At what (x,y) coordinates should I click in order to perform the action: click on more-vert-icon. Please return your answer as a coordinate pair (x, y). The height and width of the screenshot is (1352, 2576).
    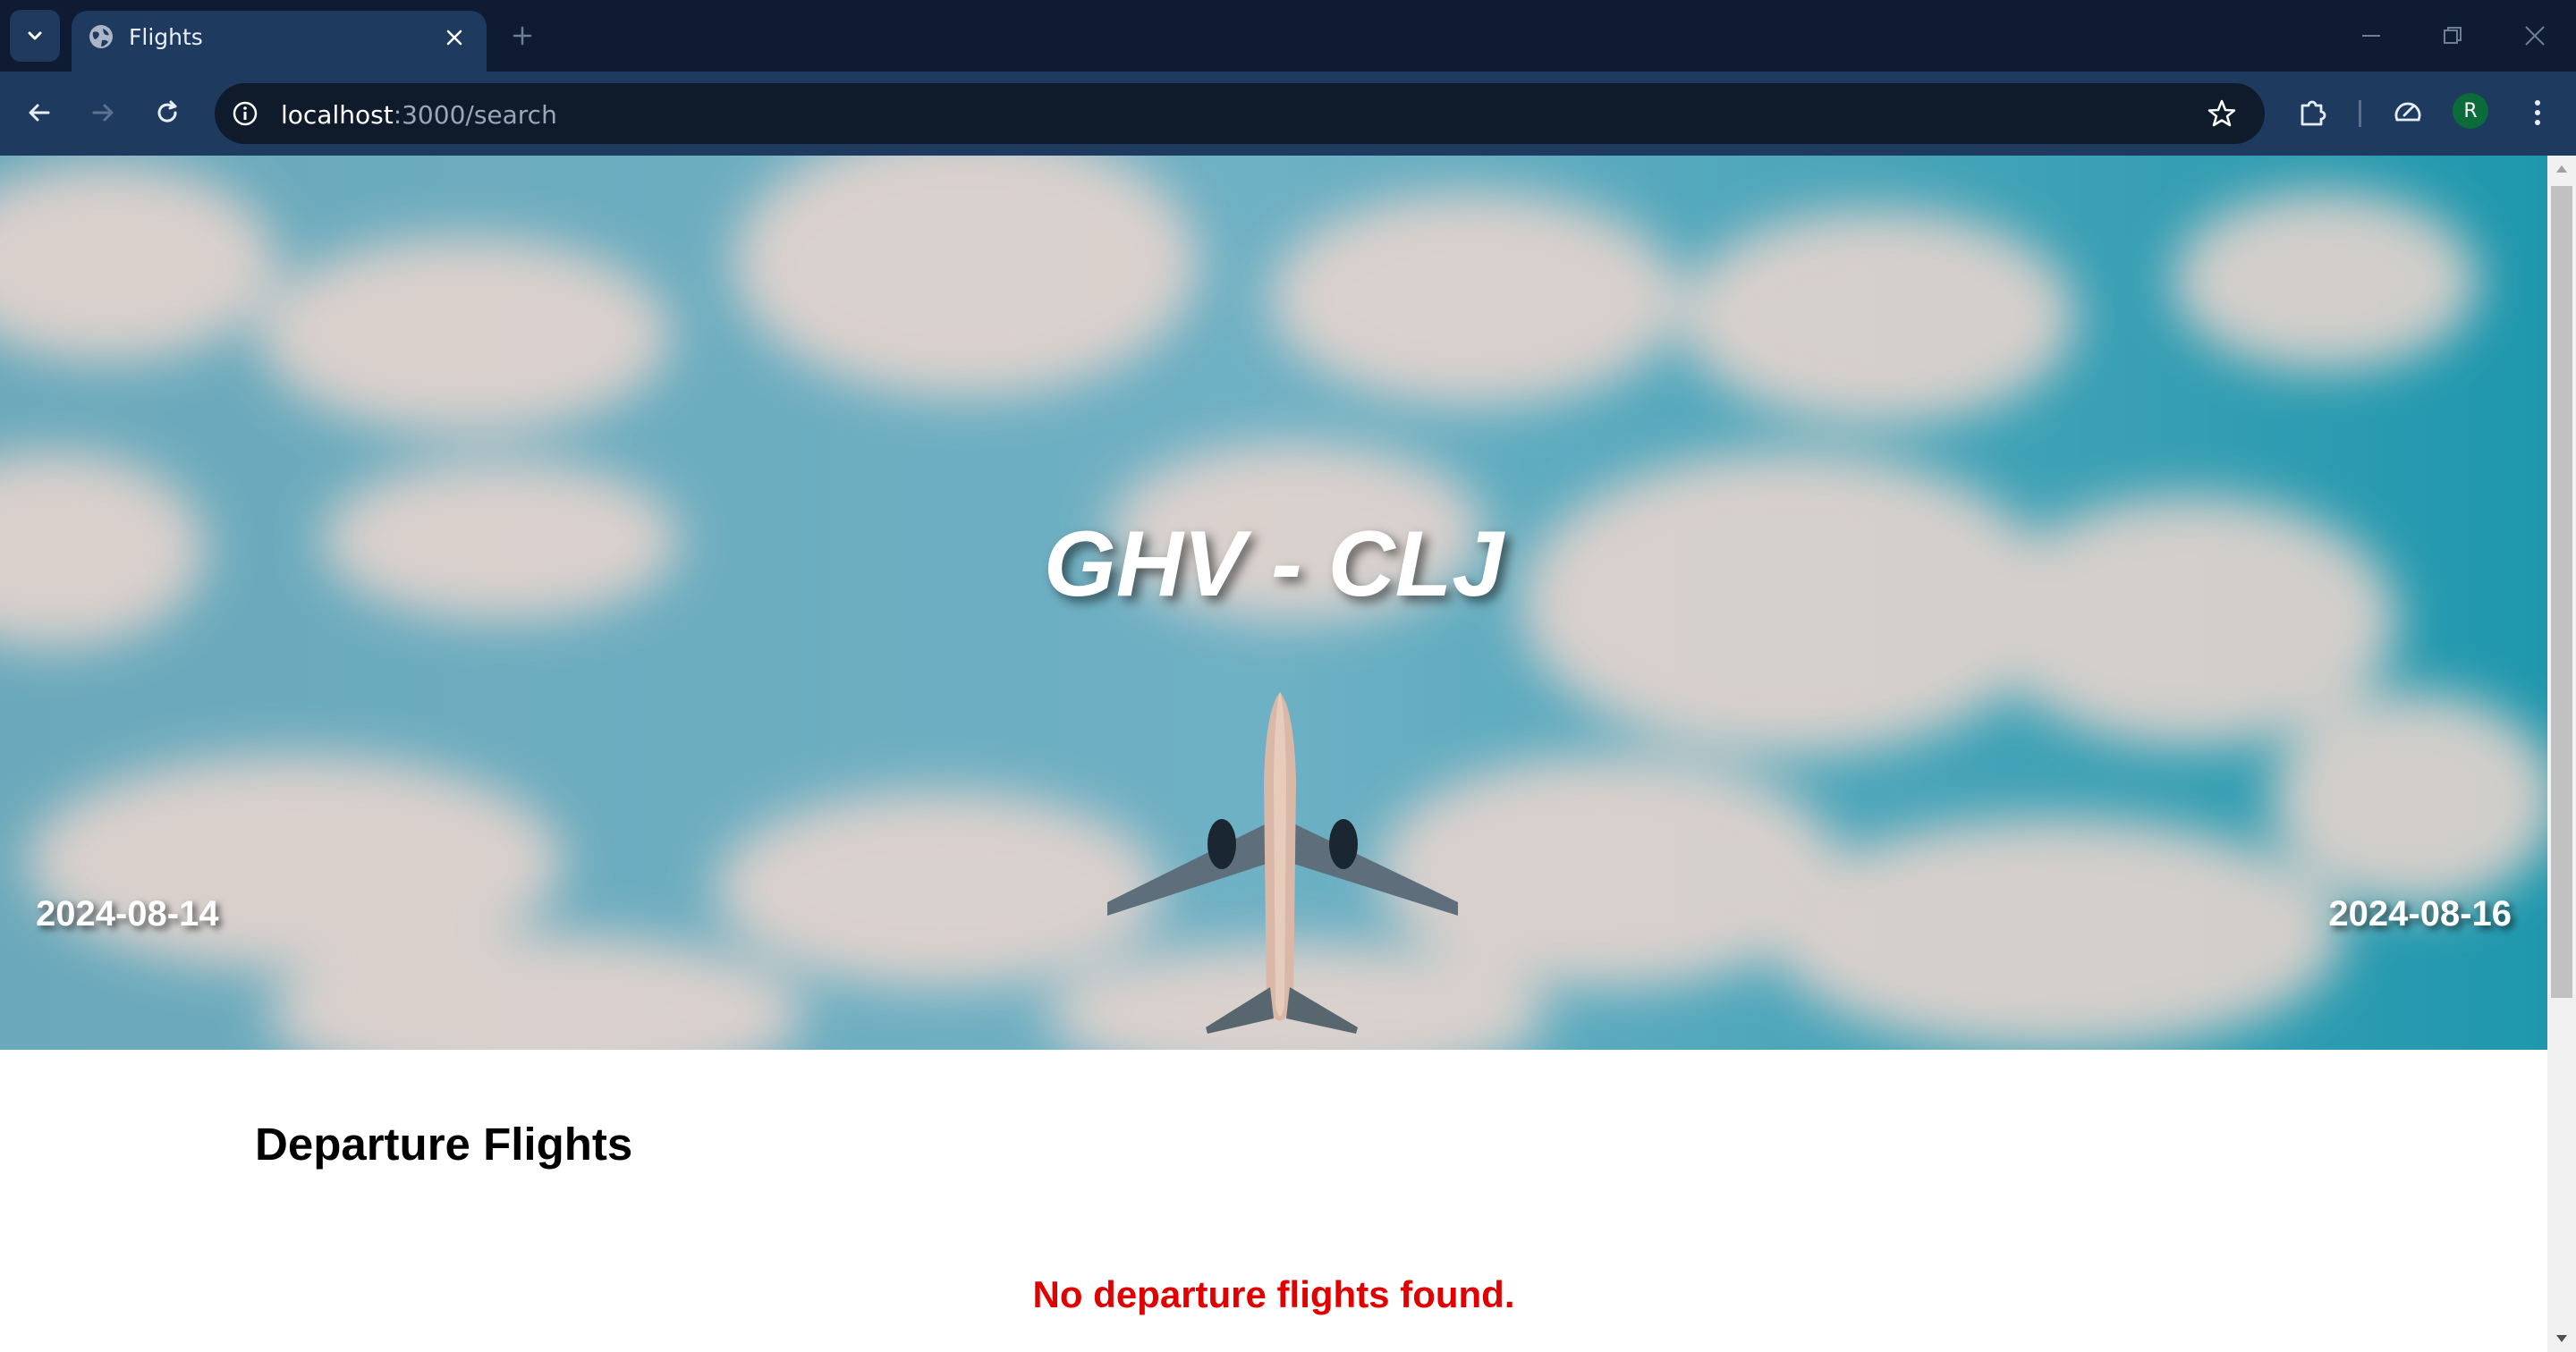
    Looking at the image, I should click on (2537, 112).